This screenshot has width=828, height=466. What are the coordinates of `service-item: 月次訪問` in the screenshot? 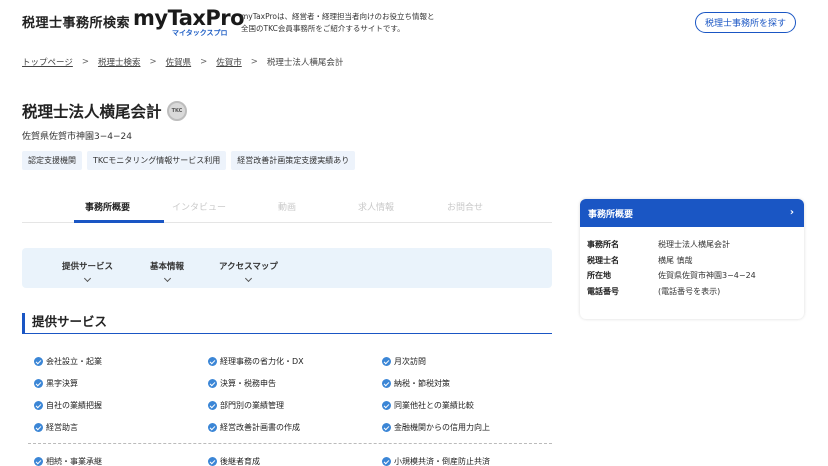 It's located at (404, 361).